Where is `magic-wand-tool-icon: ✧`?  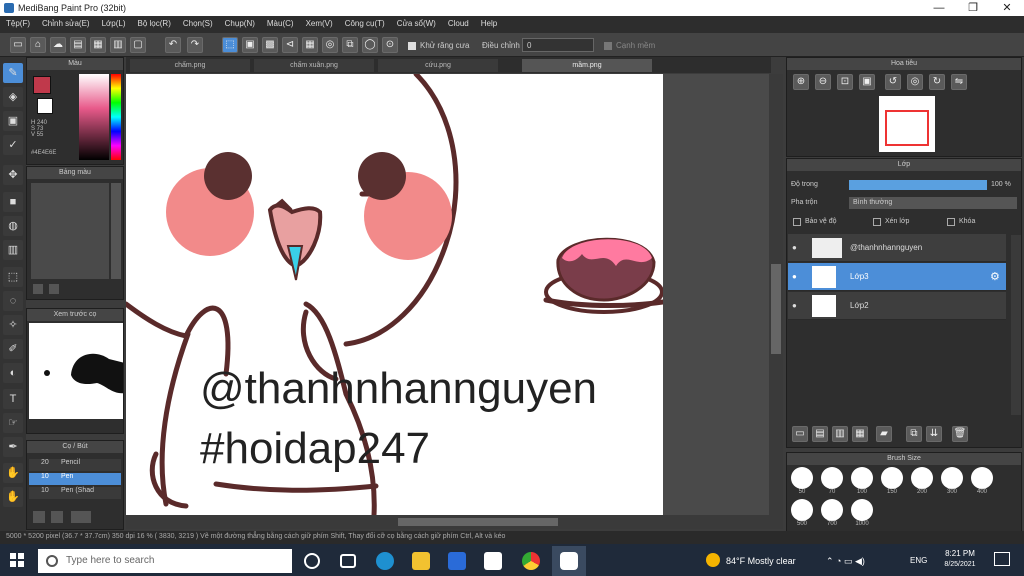 magic-wand-tool-icon: ✧ is located at coordinates (13, 325).